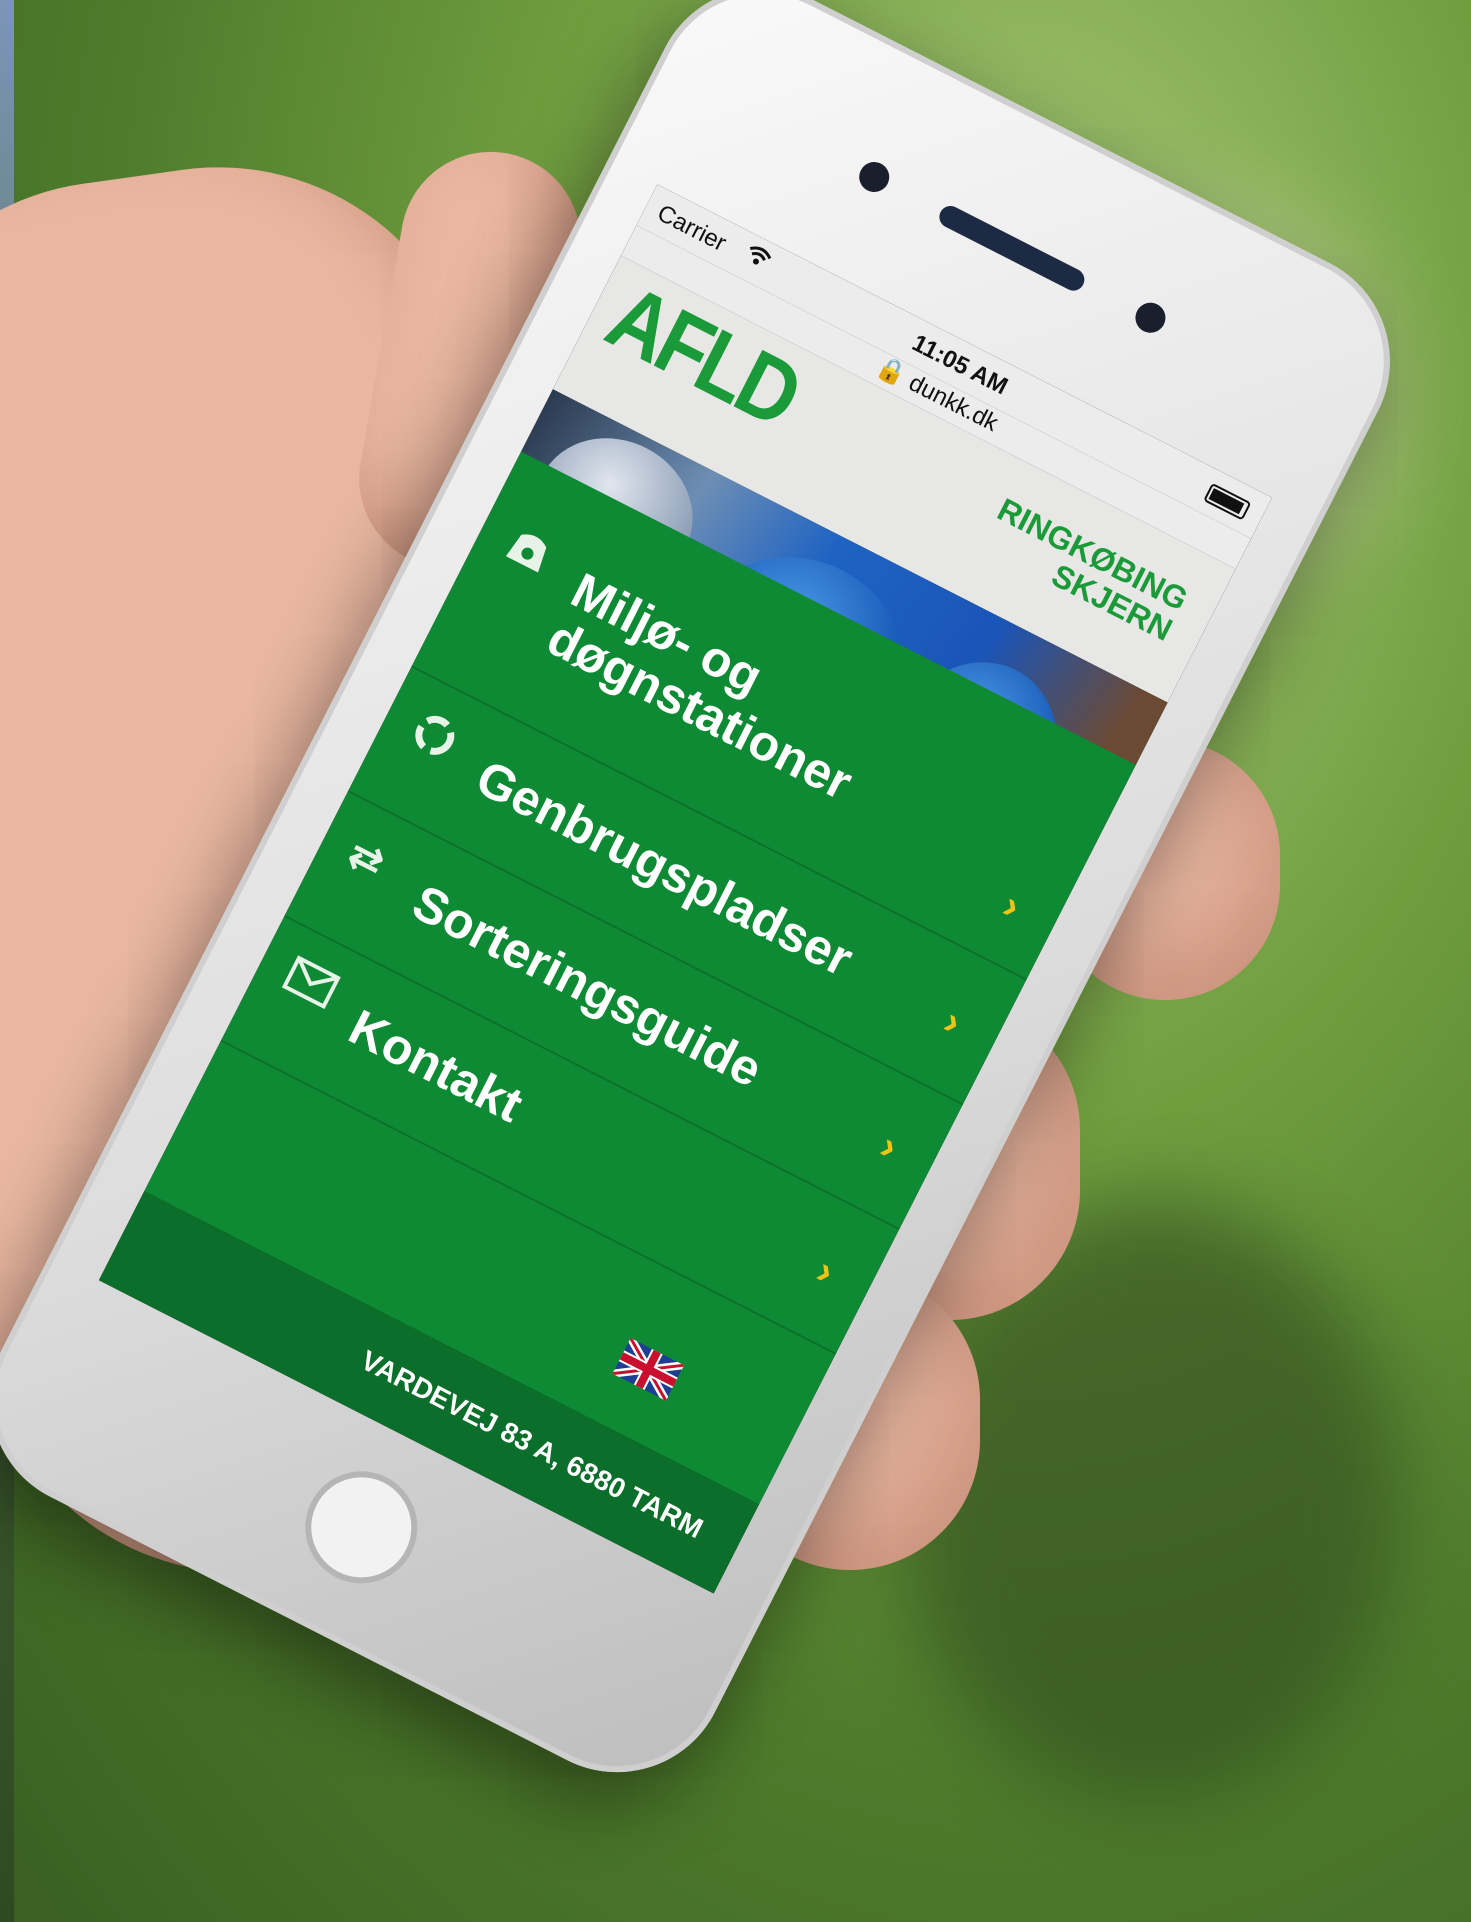  What do you see at coordinates (361, 1527) in the screenshot?
I see `home-button` at bounding box center [361, 1527].